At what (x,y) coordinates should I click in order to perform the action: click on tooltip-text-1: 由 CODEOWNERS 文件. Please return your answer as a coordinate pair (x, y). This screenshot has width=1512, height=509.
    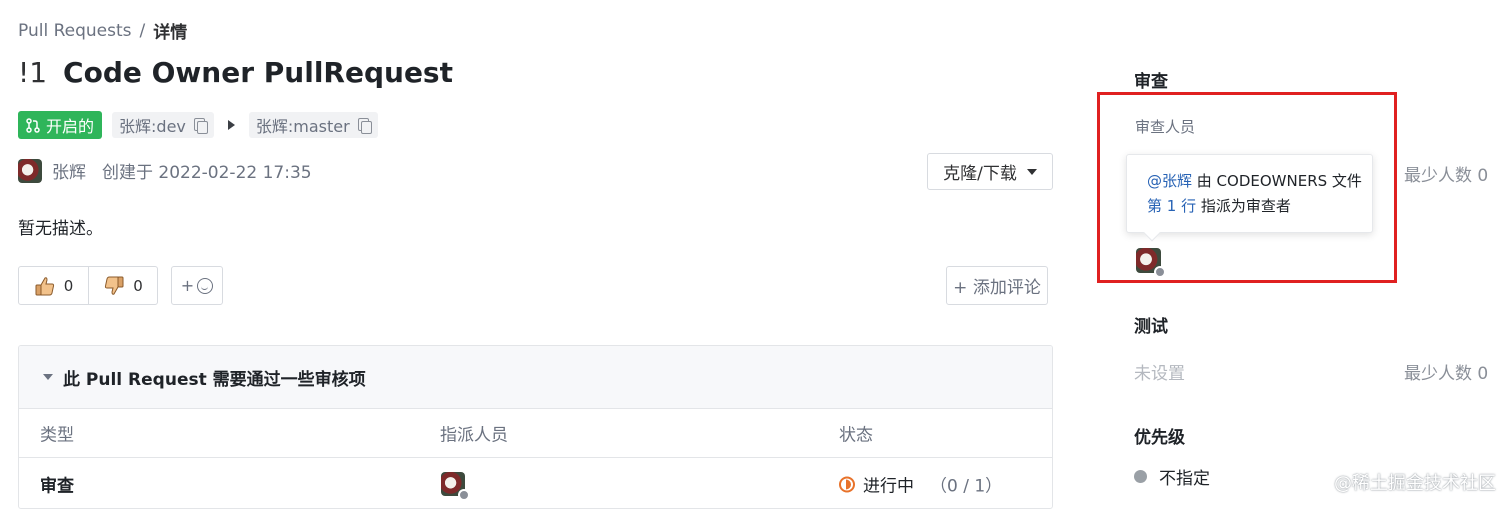
    Looking at the image, I should click on (1277, 181).